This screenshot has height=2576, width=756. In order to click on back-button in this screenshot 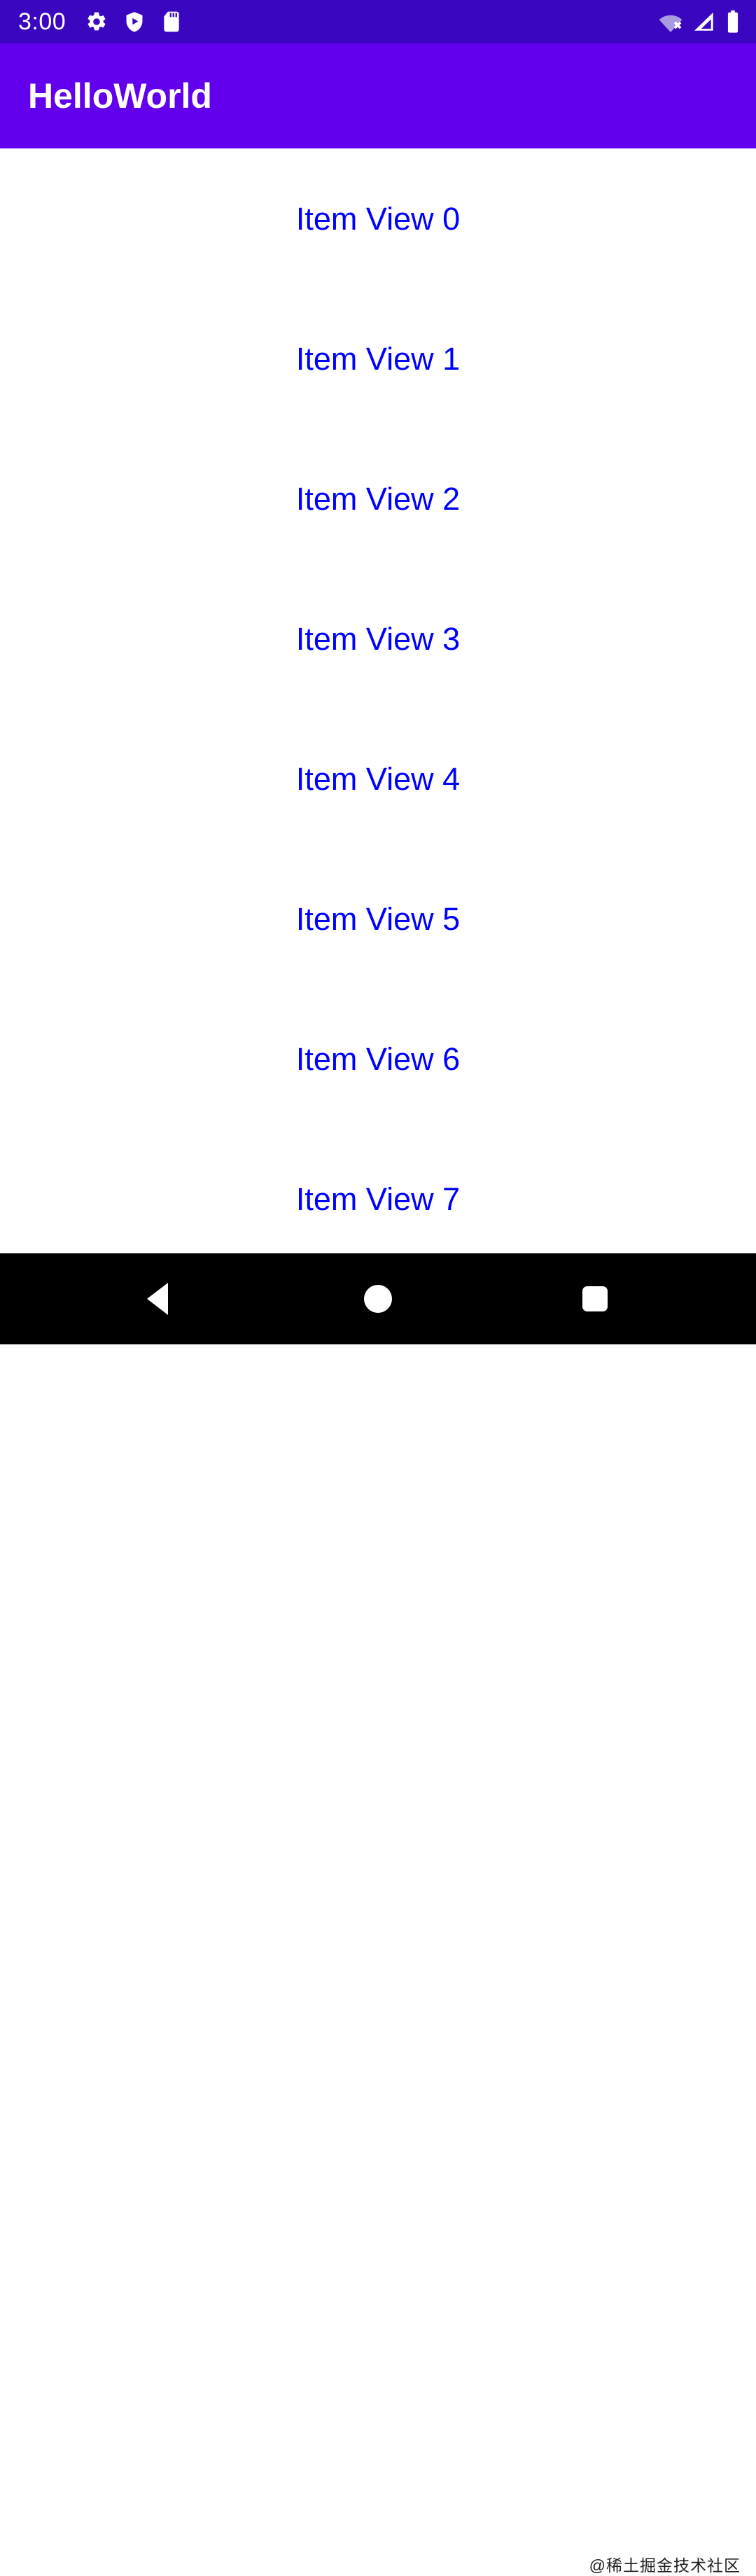, I will do `click(158, 1298)`.